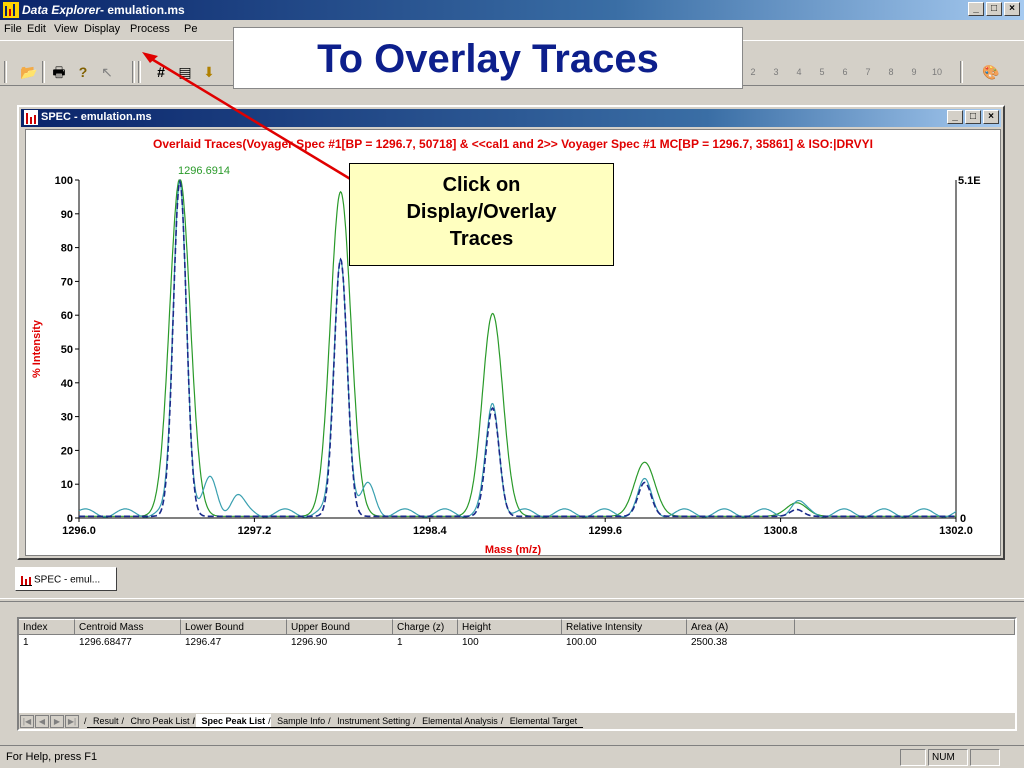  Describe the element at coordinates (66, 29) in the screenshot. I see `menu-view: View` at that location.